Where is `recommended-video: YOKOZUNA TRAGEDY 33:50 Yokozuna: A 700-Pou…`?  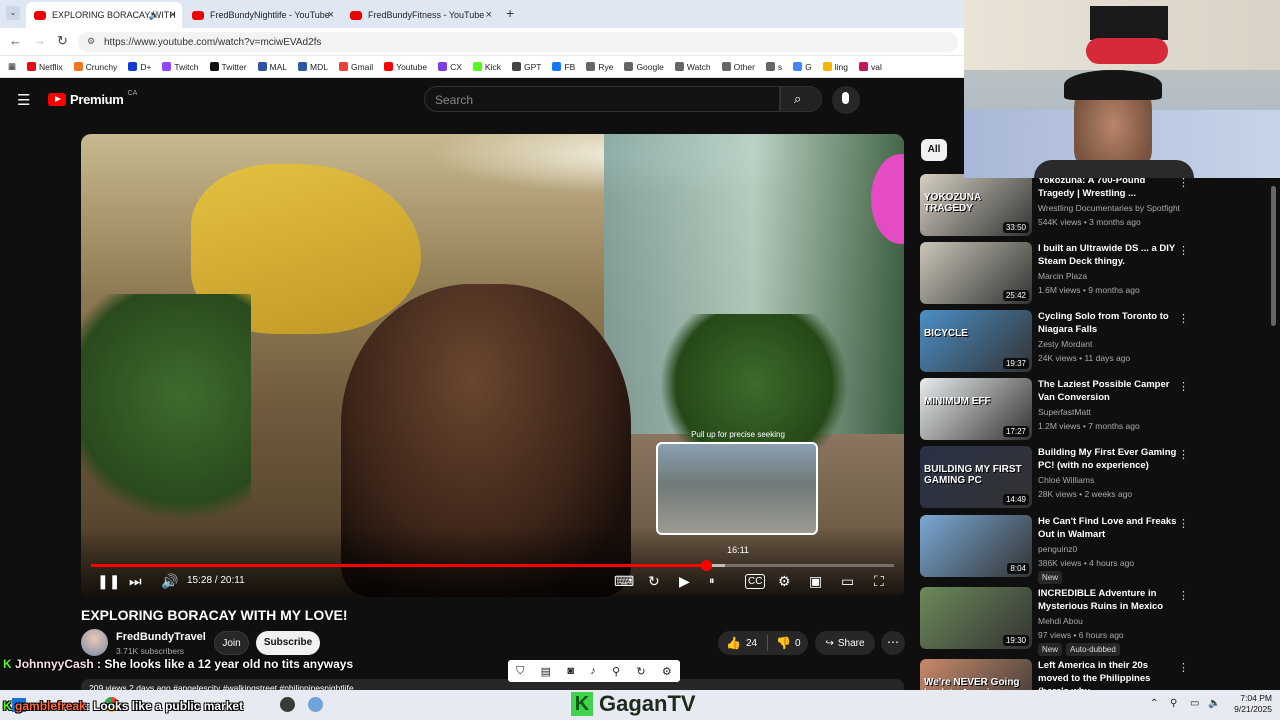
recommended-video: YOKOZUNA TRAGEDY 33:50 Yokozuna: A 700-Pou… is located at coordinates (1055, 205).